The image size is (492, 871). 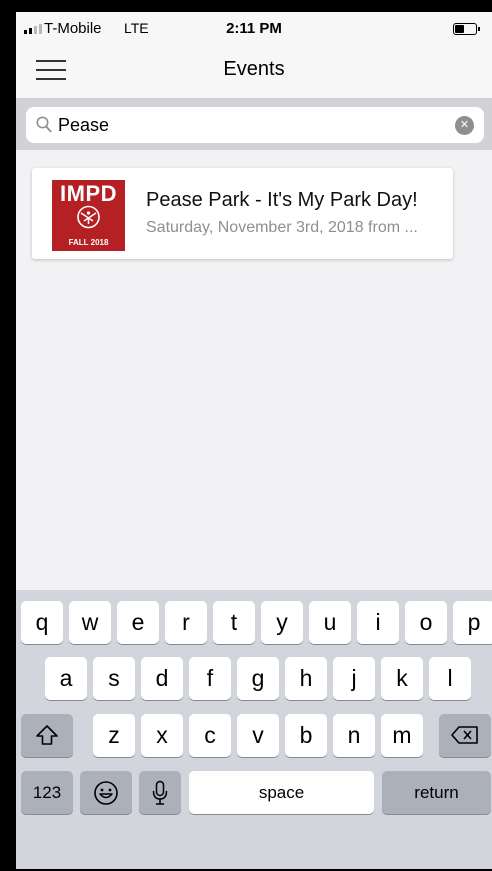 I want to click on emoji-icon, so click(x=106, y=793).